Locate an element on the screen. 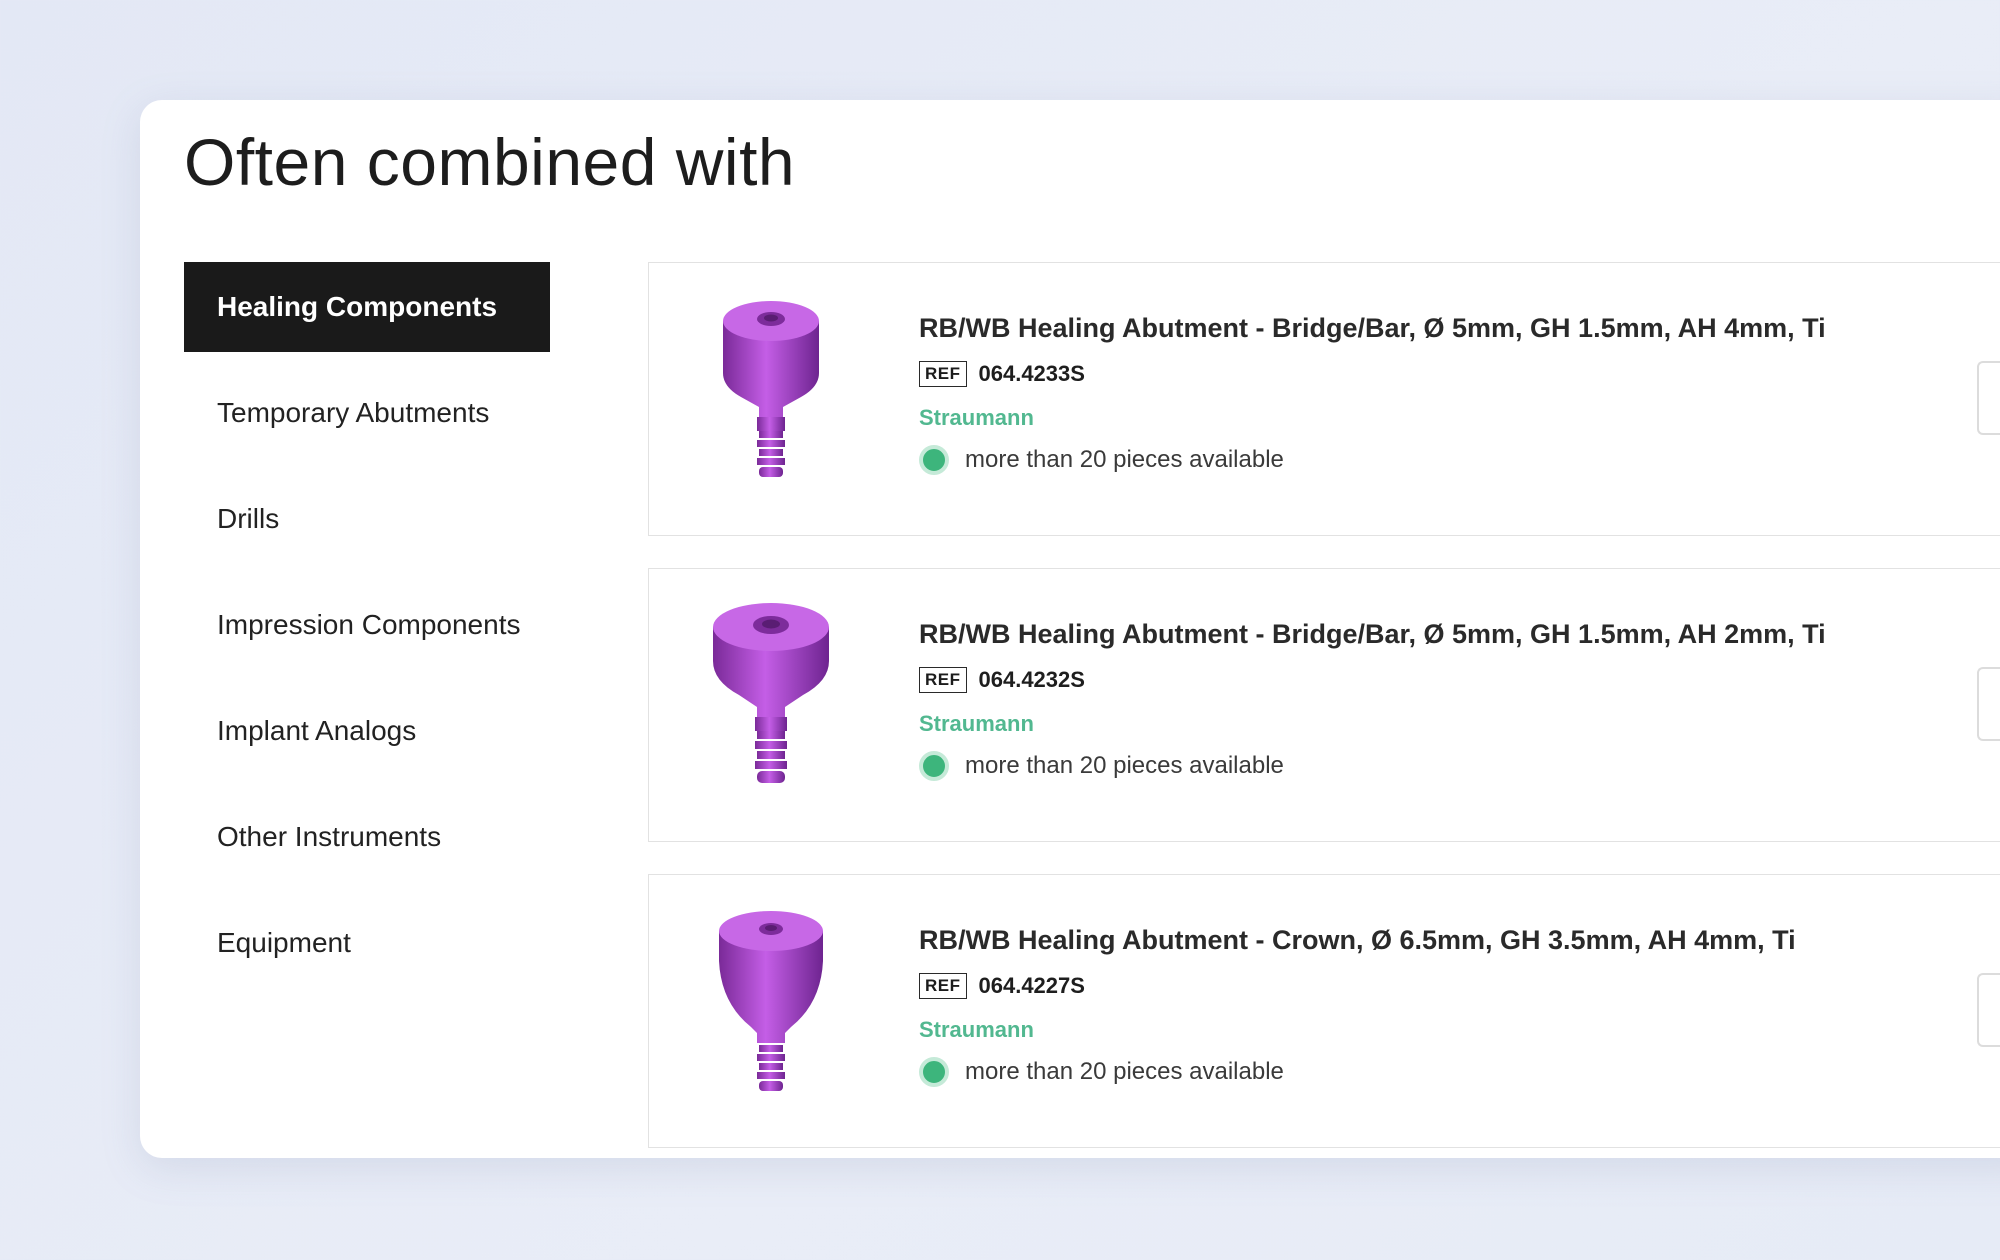 The width and height of the screenshot is (2000, 1260). sidebar-item-equipment: Equipment is located at coordinates (367, 943).